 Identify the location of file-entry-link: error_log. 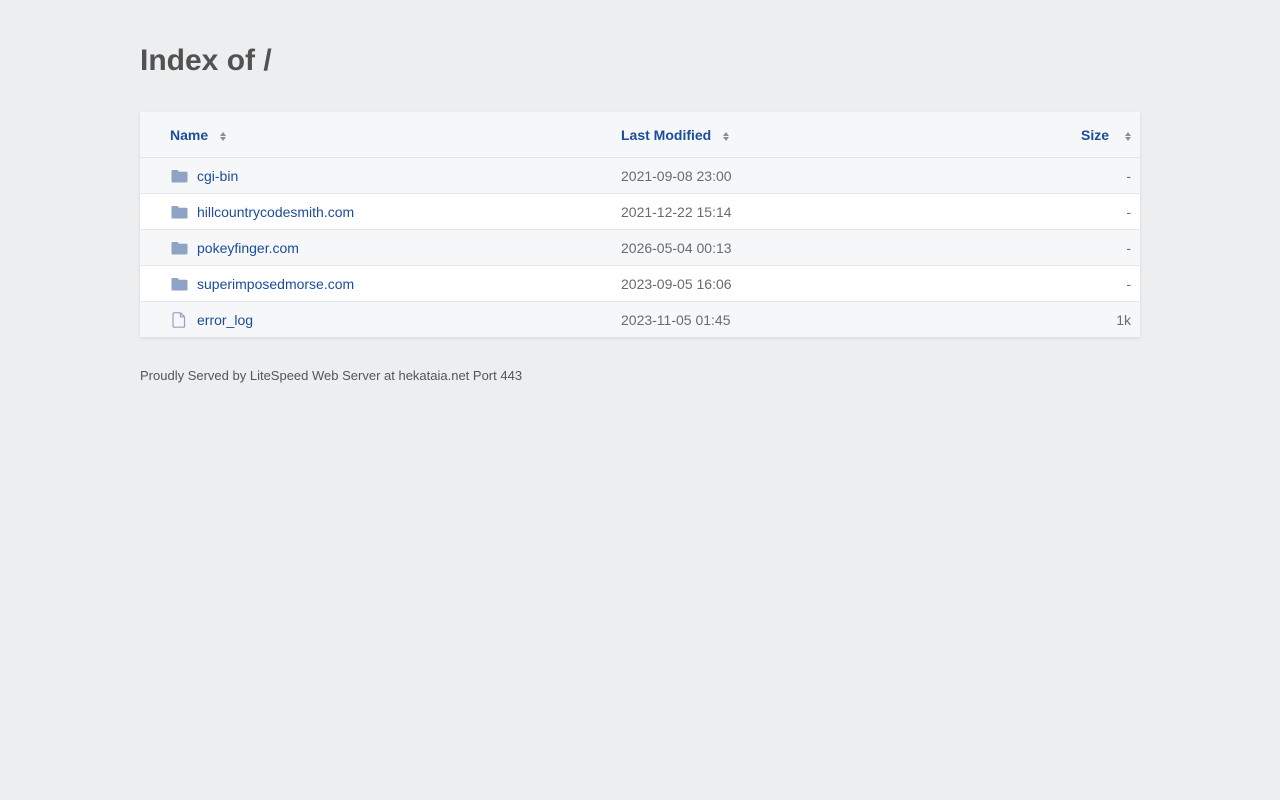
(390, 319).